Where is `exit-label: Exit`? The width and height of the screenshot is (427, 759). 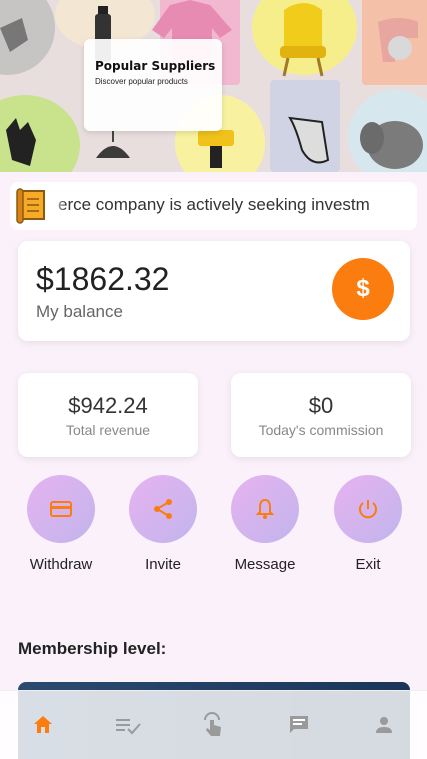
exit-label: Exit is located at coordinates (368, 564).